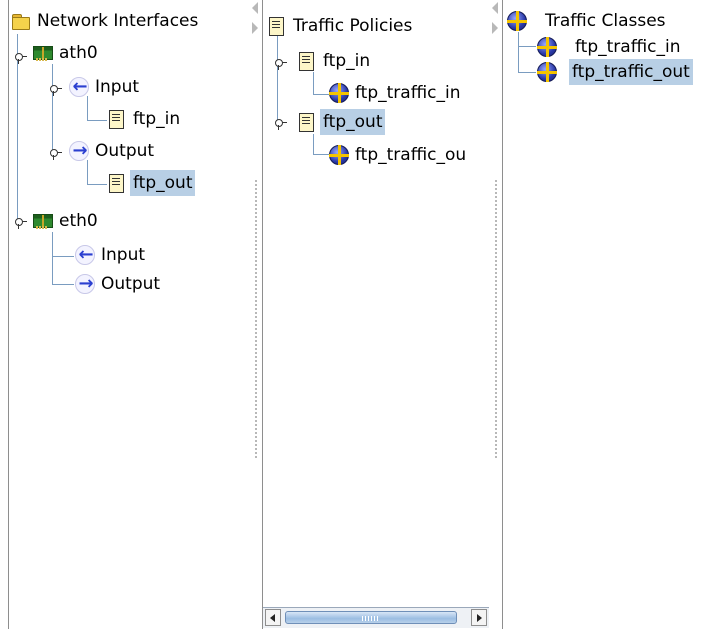 This screenshot has height=629, width=720. I want to click on scroll-right-button, so click(479, 617).